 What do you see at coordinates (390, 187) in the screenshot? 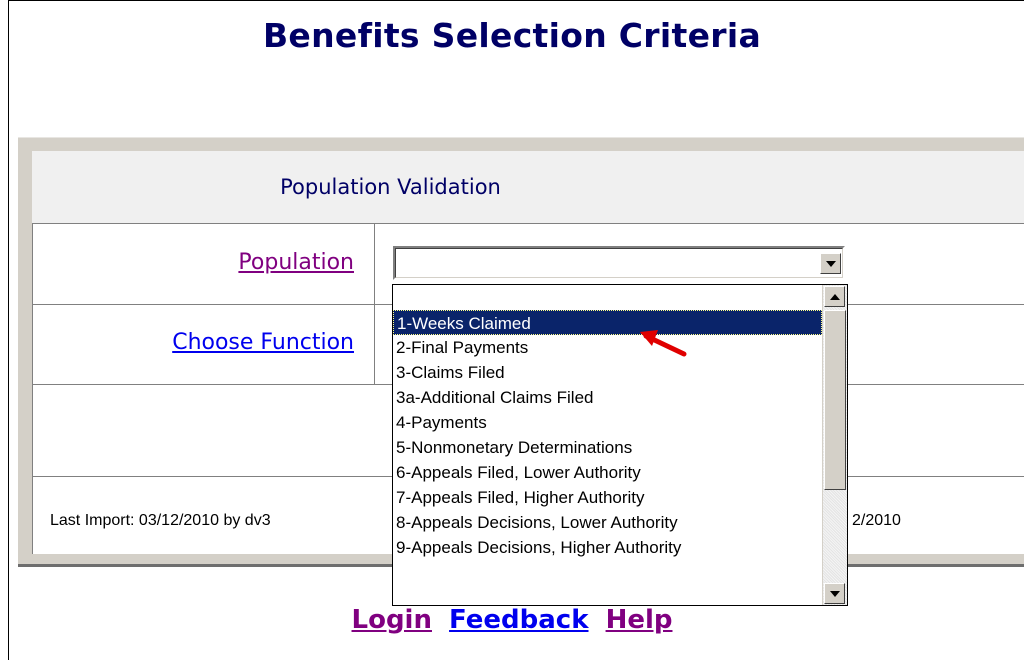
I see `panel-header-text: Population Validation` at bounding box center [390, 187].